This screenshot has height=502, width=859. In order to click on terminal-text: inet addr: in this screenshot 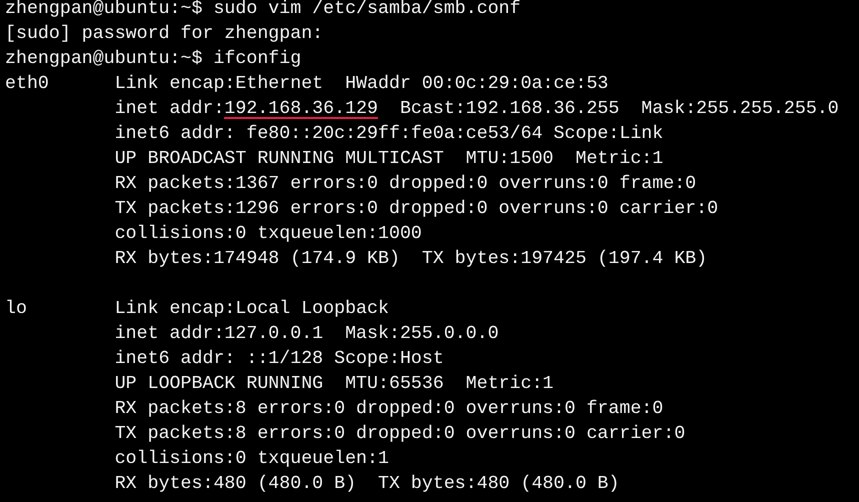, I will do `click(169, 108)`.